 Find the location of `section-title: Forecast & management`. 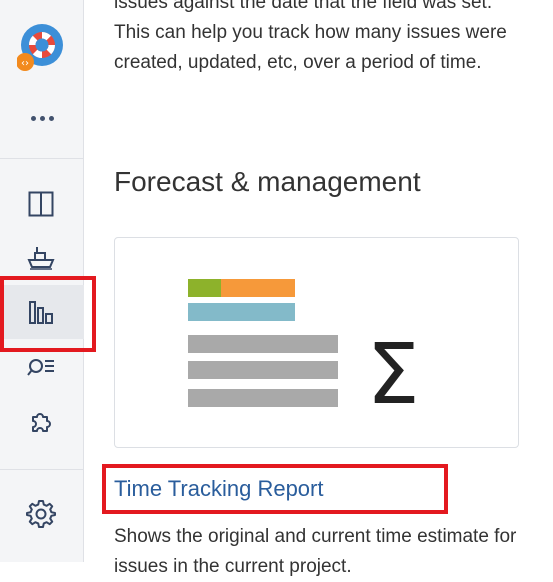

section-title: Forecast & management is located at coordinates (267, 181).